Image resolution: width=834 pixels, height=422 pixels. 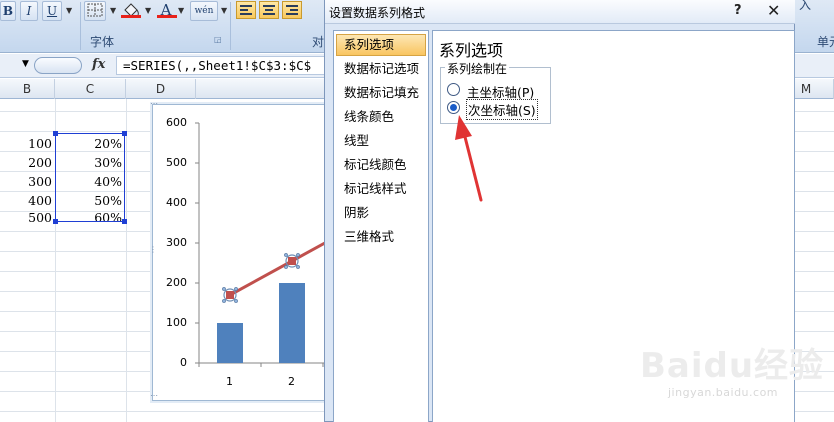 I want to click on watermark-url: jingyan.baidu.com, so click(x=723, y=392).